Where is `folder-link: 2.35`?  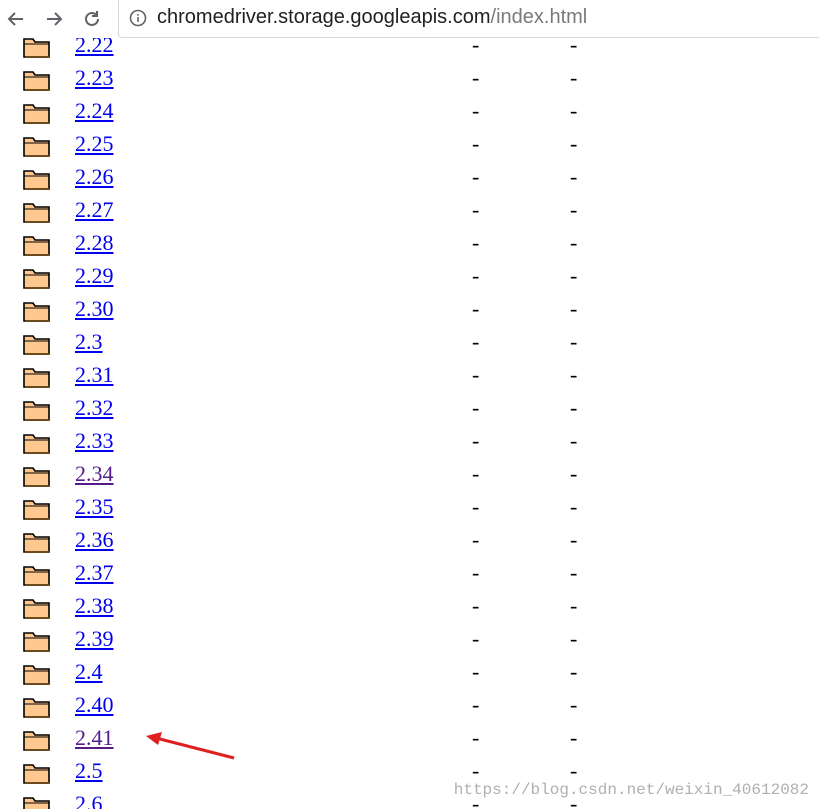
folder-link: 2.35 is located at coordinates (94, 507).